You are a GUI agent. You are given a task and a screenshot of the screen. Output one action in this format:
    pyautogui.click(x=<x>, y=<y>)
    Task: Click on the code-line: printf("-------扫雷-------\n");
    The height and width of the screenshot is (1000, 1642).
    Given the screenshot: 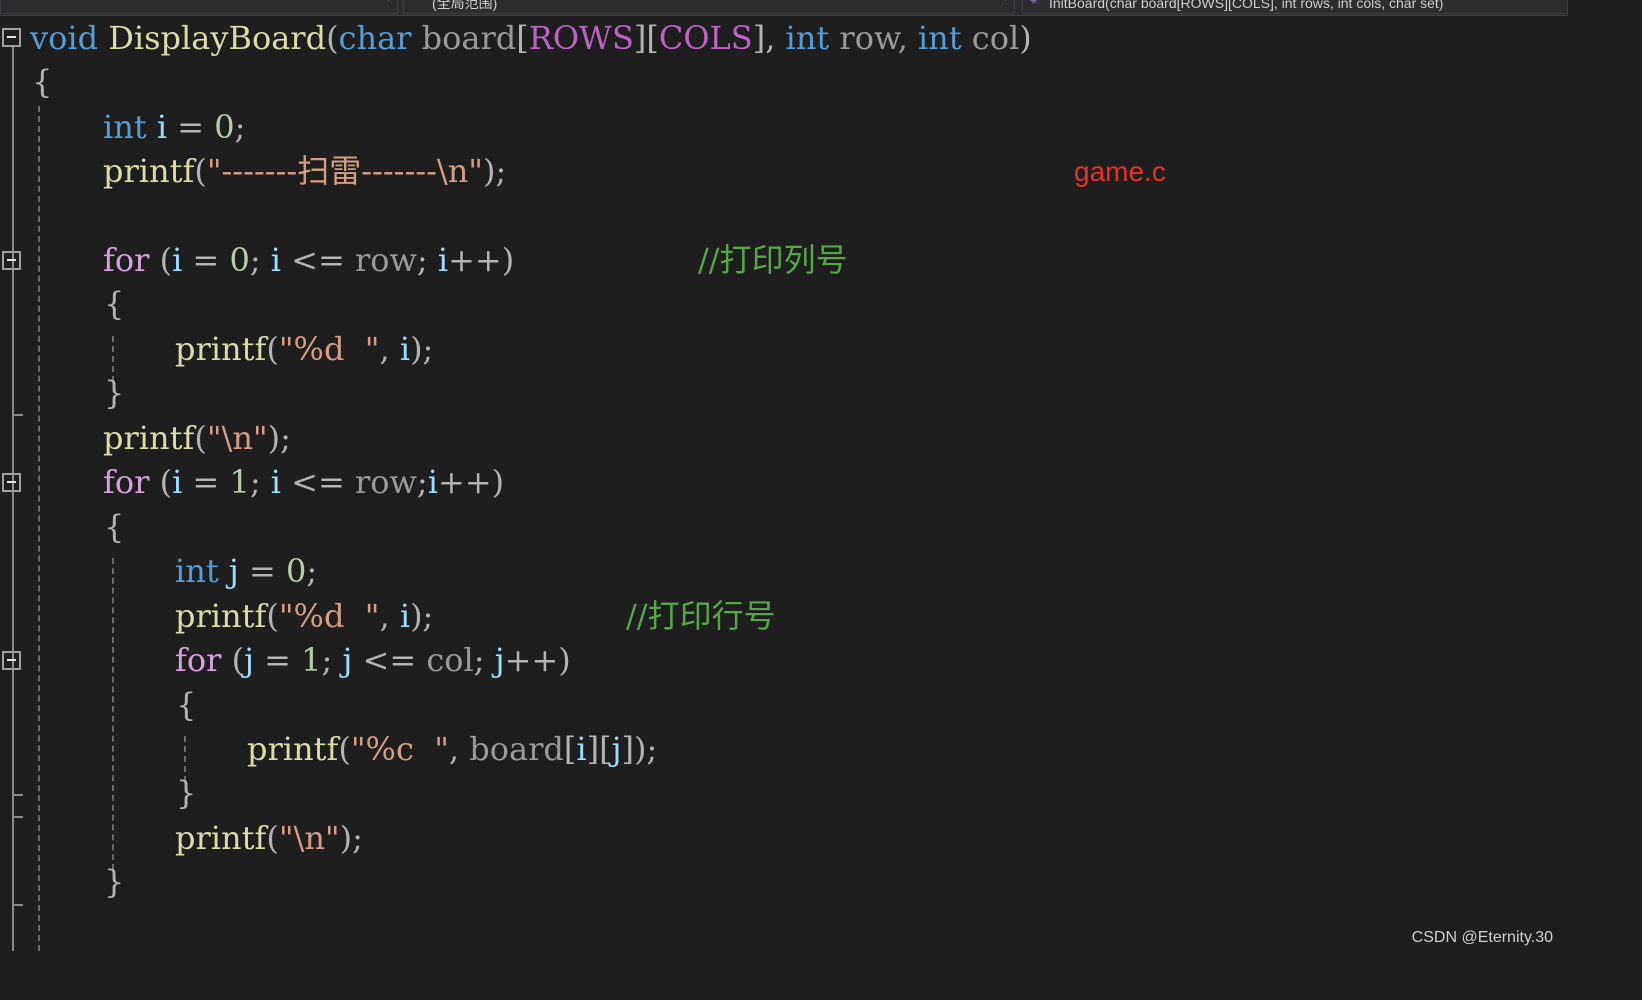 What is the action you would take?
    pyautogui.click(x=304, y=171)
    